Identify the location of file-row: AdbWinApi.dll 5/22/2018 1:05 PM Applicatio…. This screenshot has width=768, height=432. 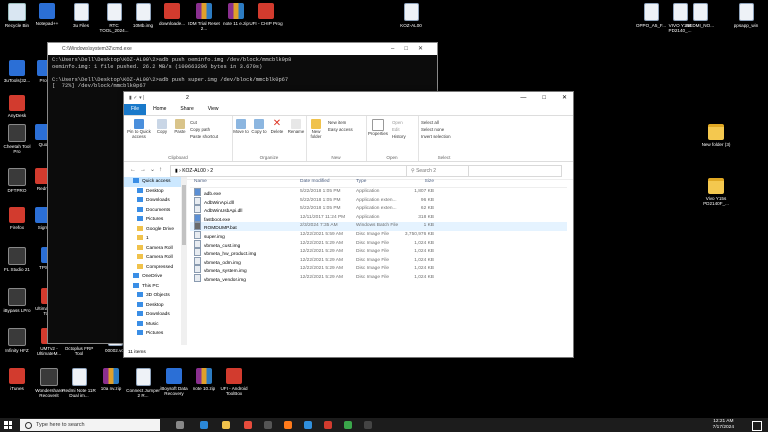
(378, 201).